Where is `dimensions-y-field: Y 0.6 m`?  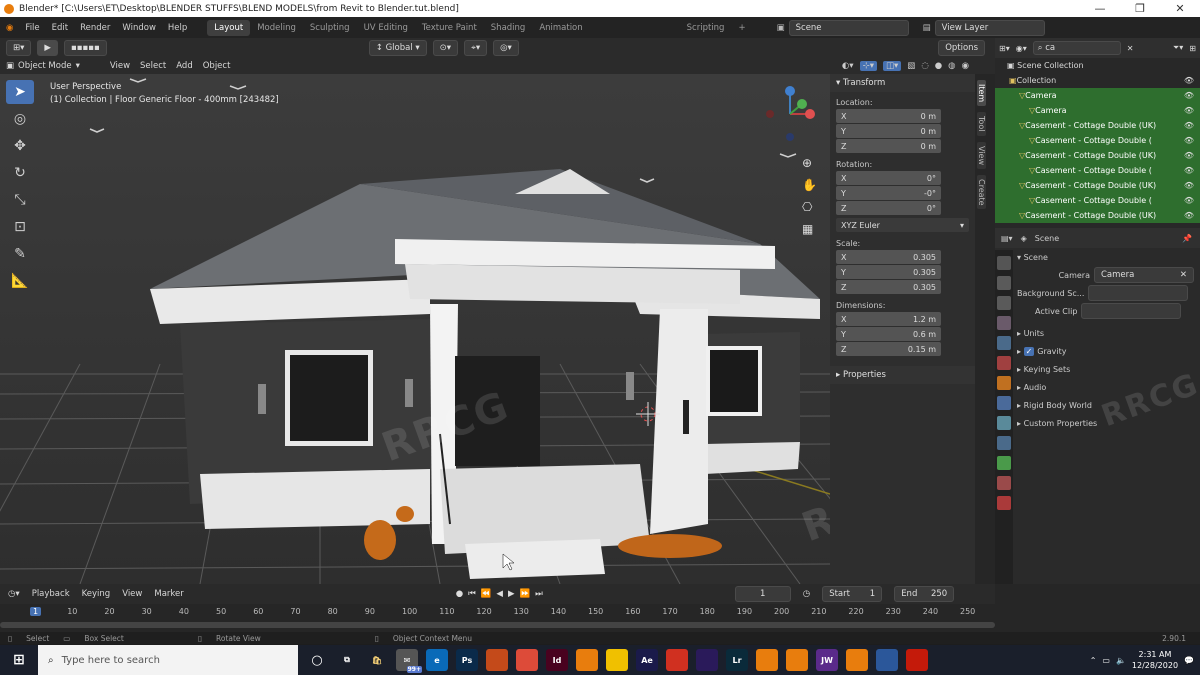
dimensions-y-field: Y 0.6 m is located at coordinates (888, 334).